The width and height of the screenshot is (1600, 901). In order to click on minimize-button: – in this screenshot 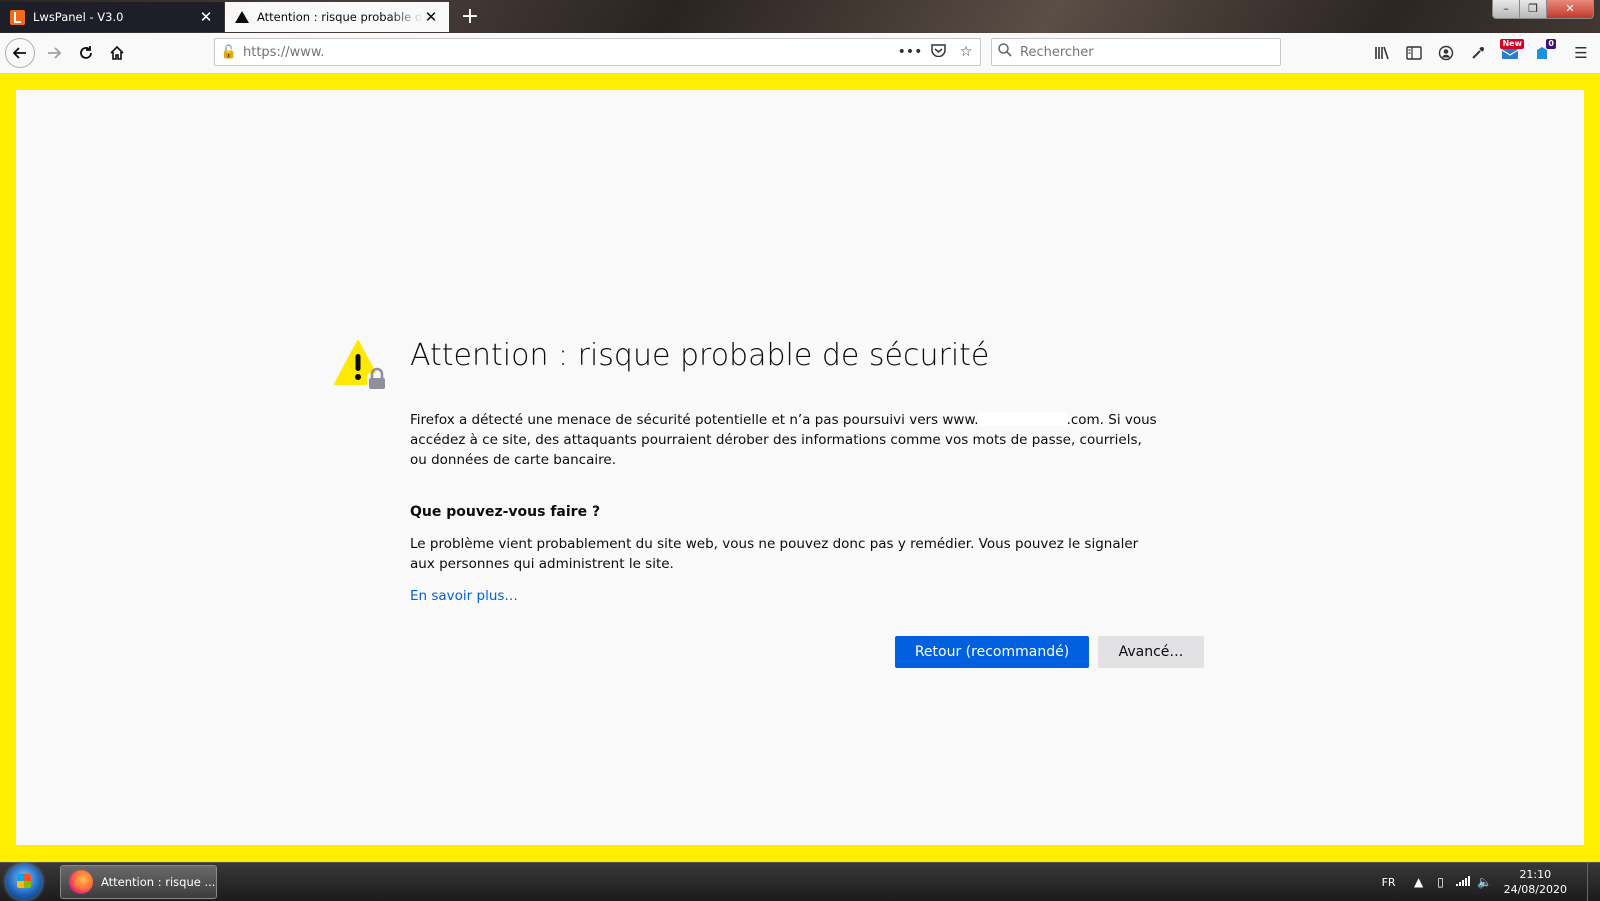, I will do `click(1506, 9)`.